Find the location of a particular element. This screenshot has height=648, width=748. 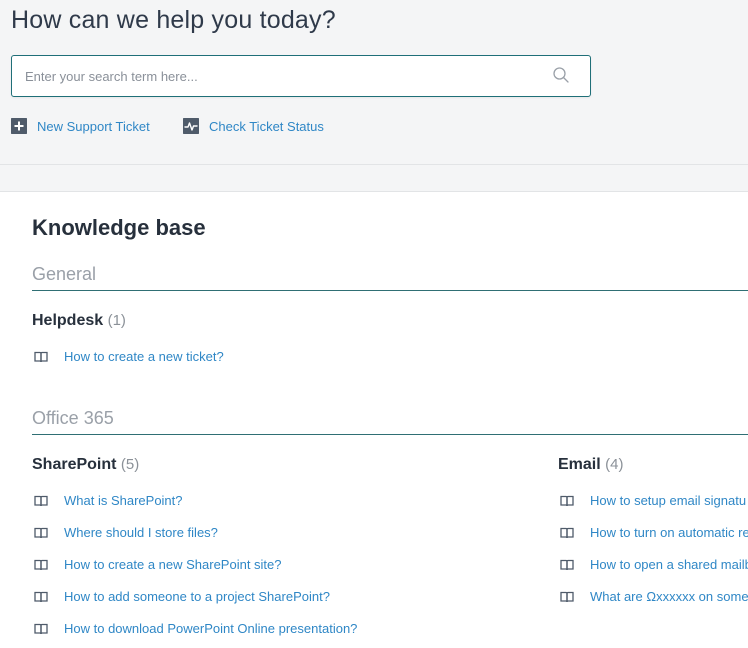

plus-square-icon is located at coordinates (19, 126).